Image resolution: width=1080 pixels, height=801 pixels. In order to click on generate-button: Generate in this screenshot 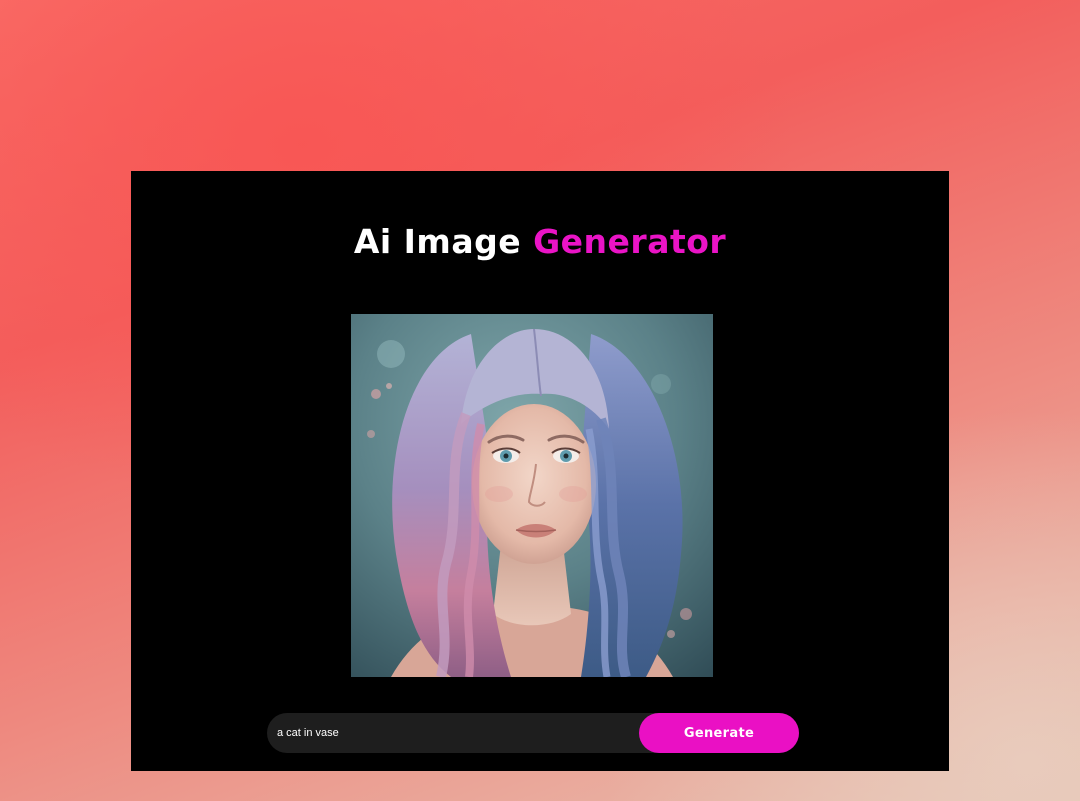, I will do `click(719, 733)`.